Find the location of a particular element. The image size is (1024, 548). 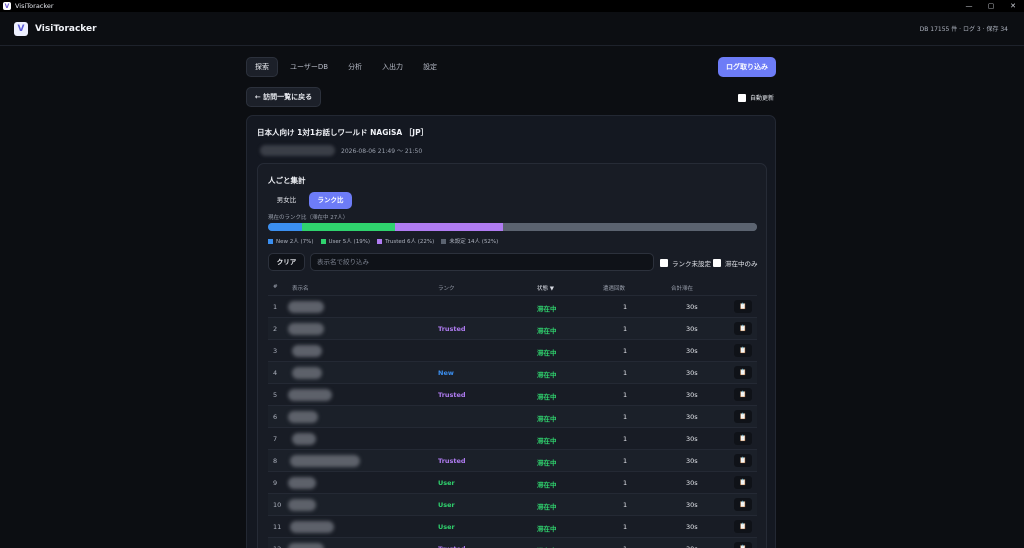

legend-trusted-label: Trusted 6人 (22%) is located at coordinates (410, 242).